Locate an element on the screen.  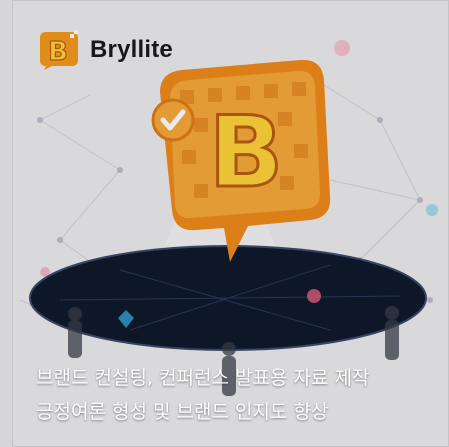
bryllite-logo-mark-icon: B is located at coordinates (59, 50).